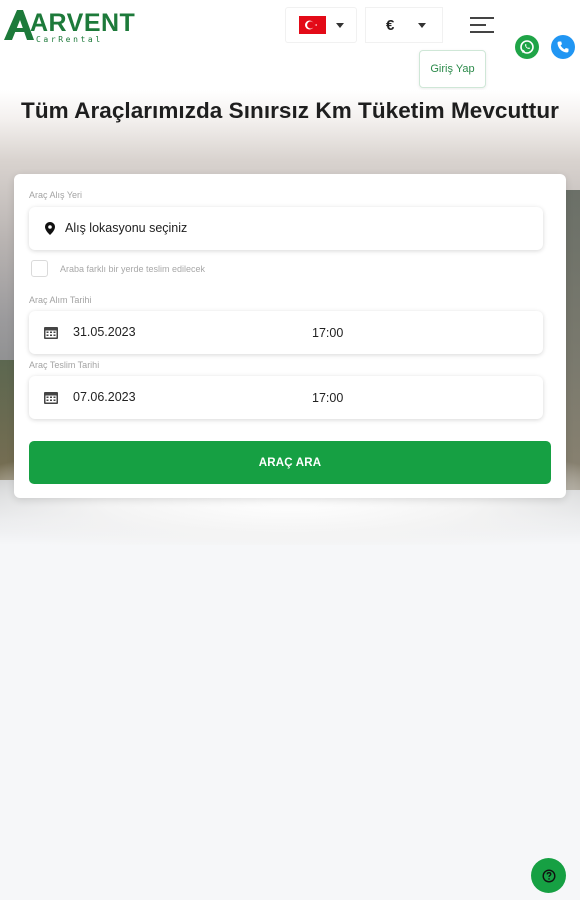 This screenshot has height=900, width=580. Describe the element at coordinates (50, 228) in the screenshot. I see `map-pin-icon` at that location.